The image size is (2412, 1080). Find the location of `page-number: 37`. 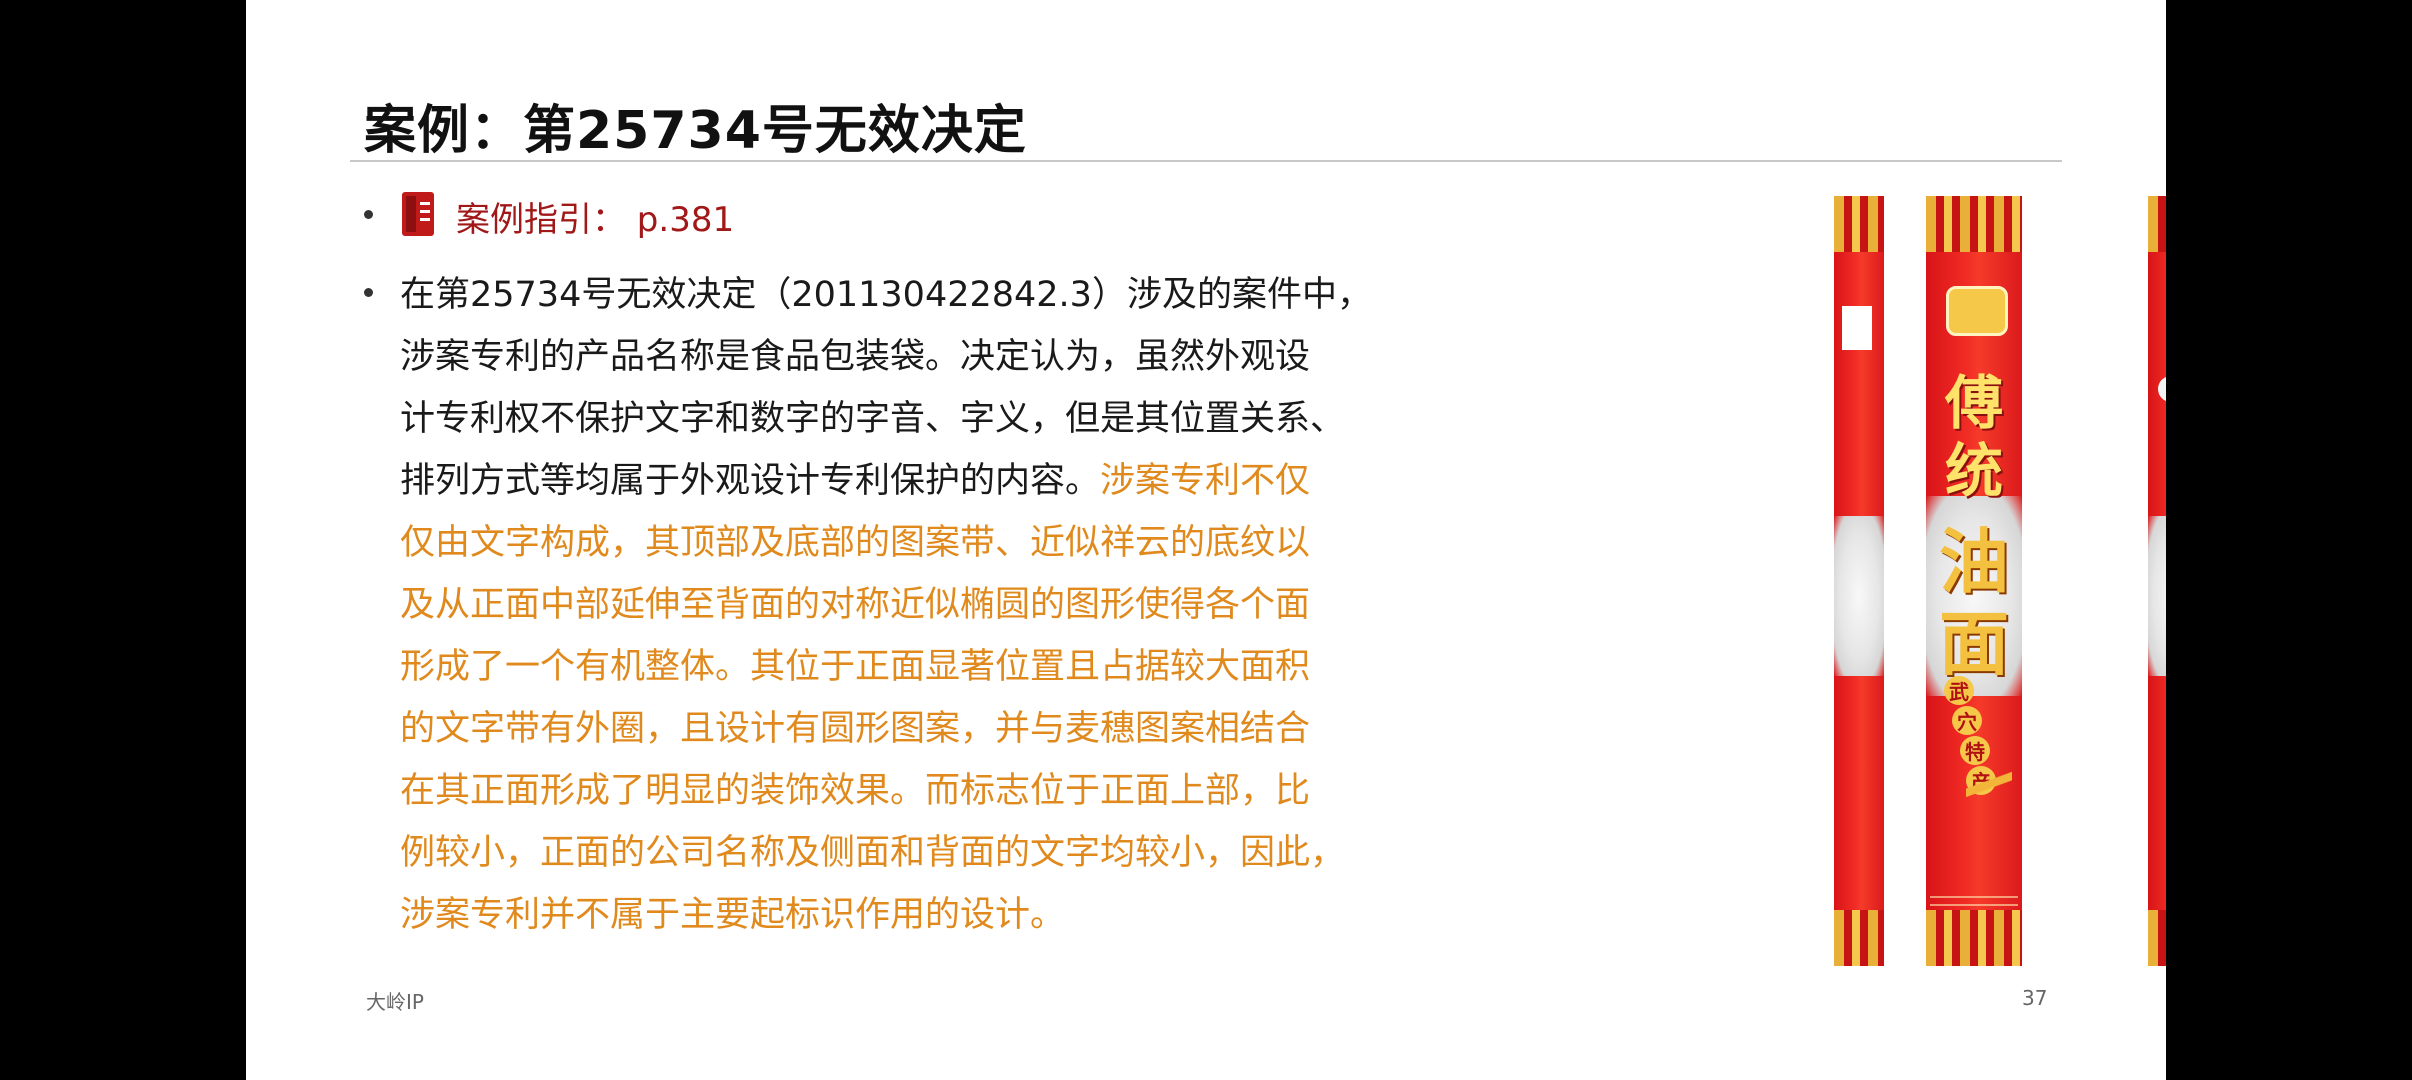

page-number: 37 is located at coordinates (2034, 998).